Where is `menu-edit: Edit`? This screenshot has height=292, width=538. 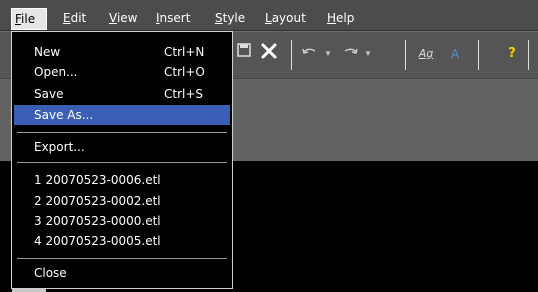 menu-edit: Edit is located at coordinates (74, 18).